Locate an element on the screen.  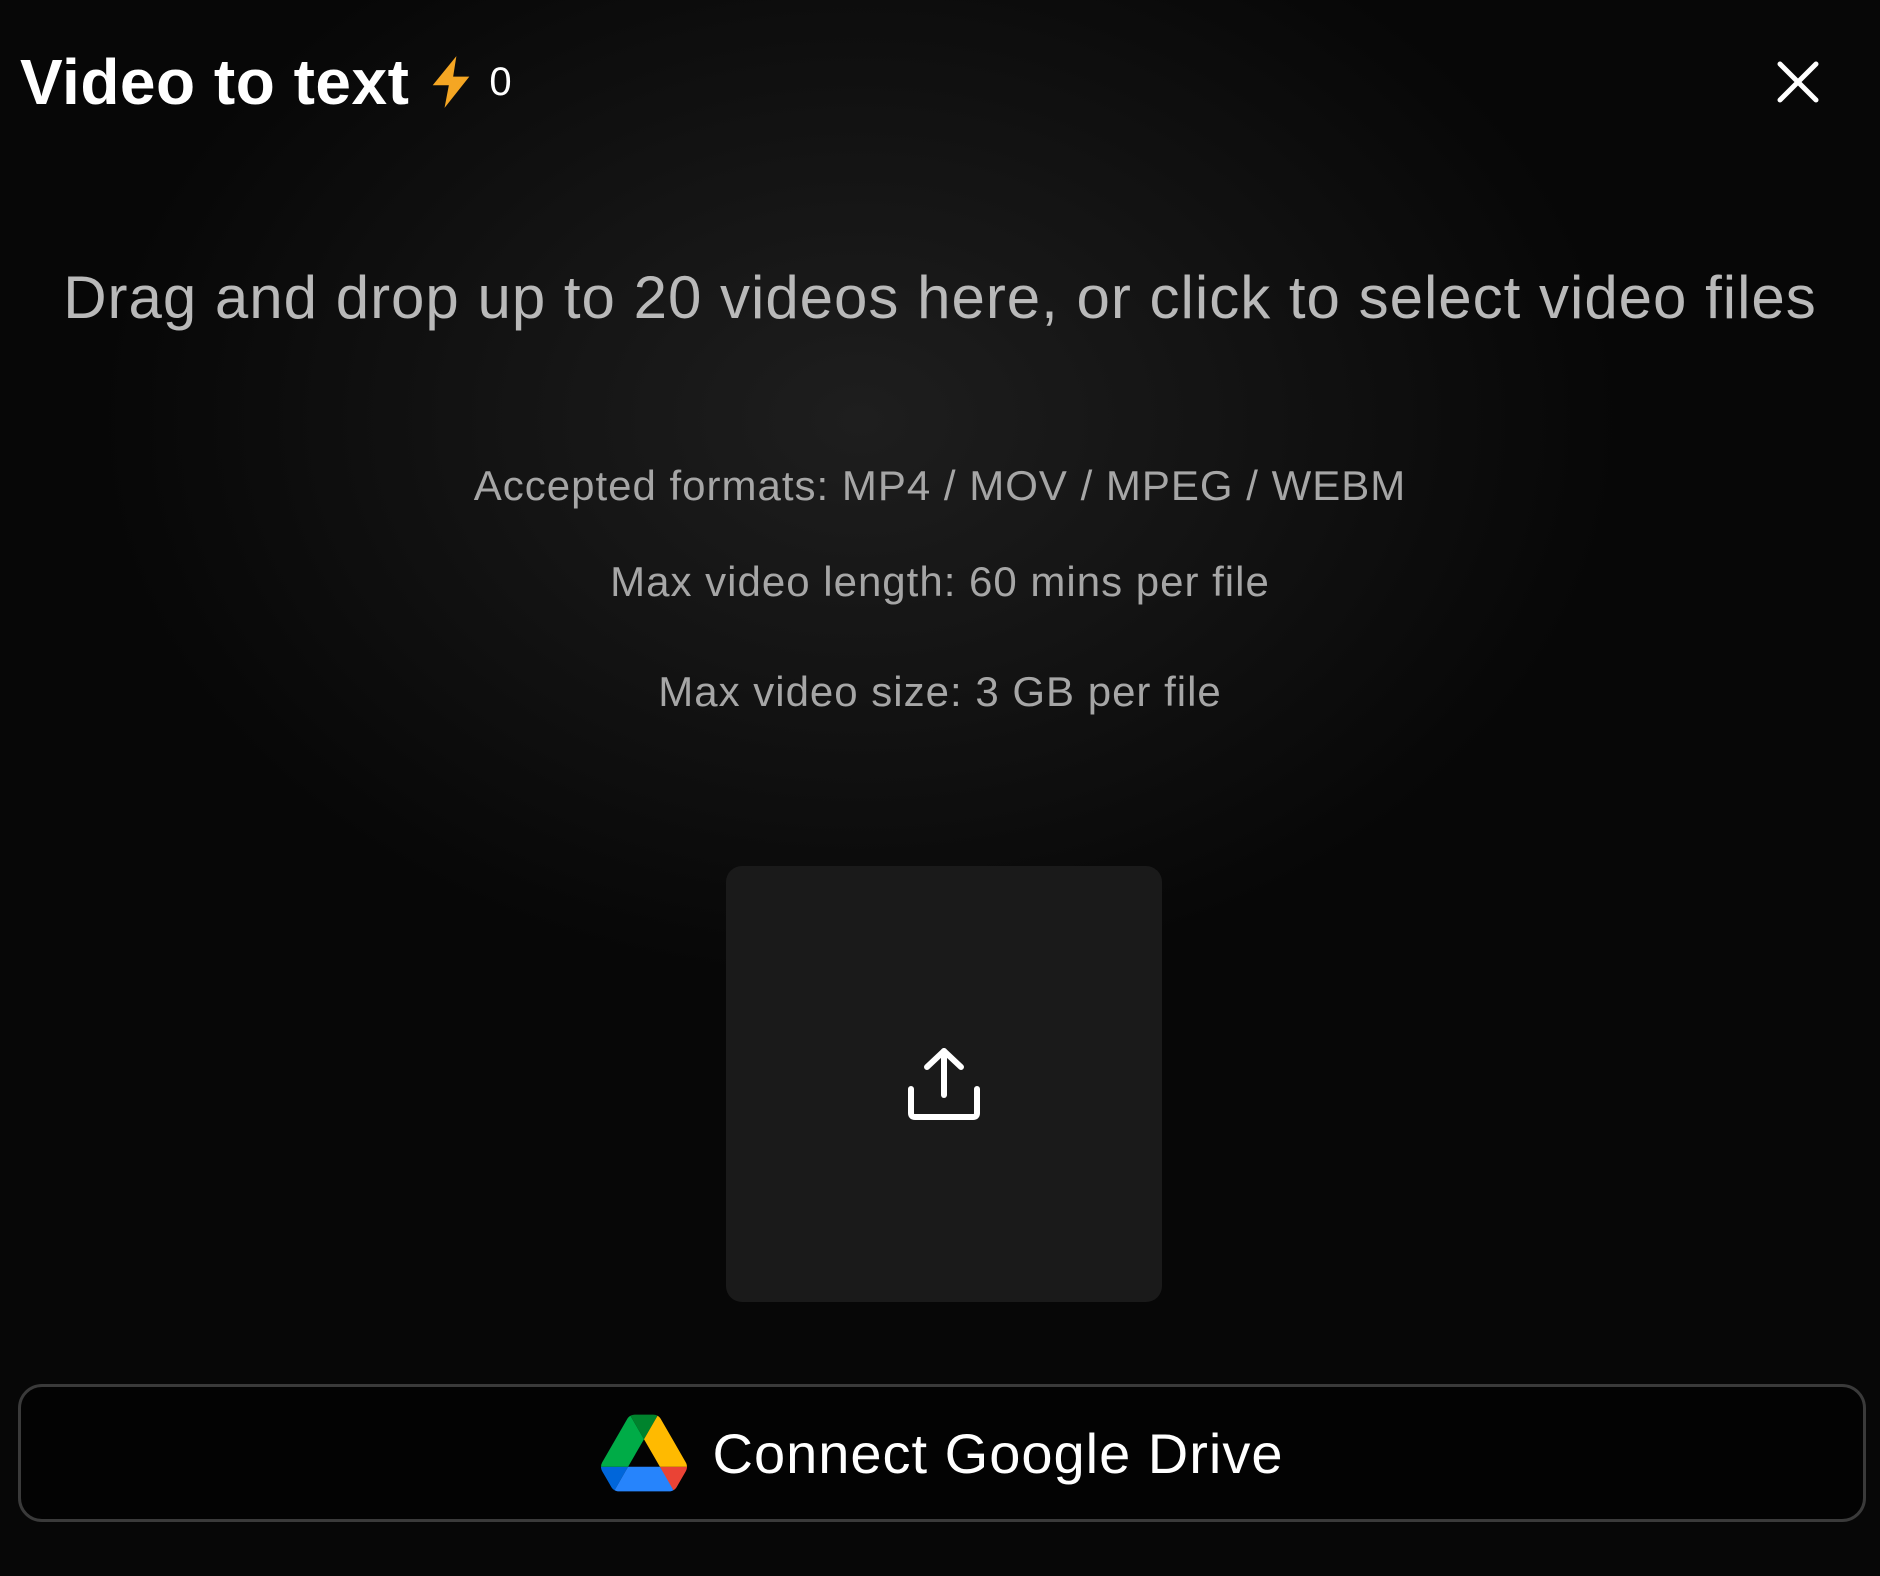
connect-google-drive-button: Connect Google Drive is located at coordinates (942, 1453).